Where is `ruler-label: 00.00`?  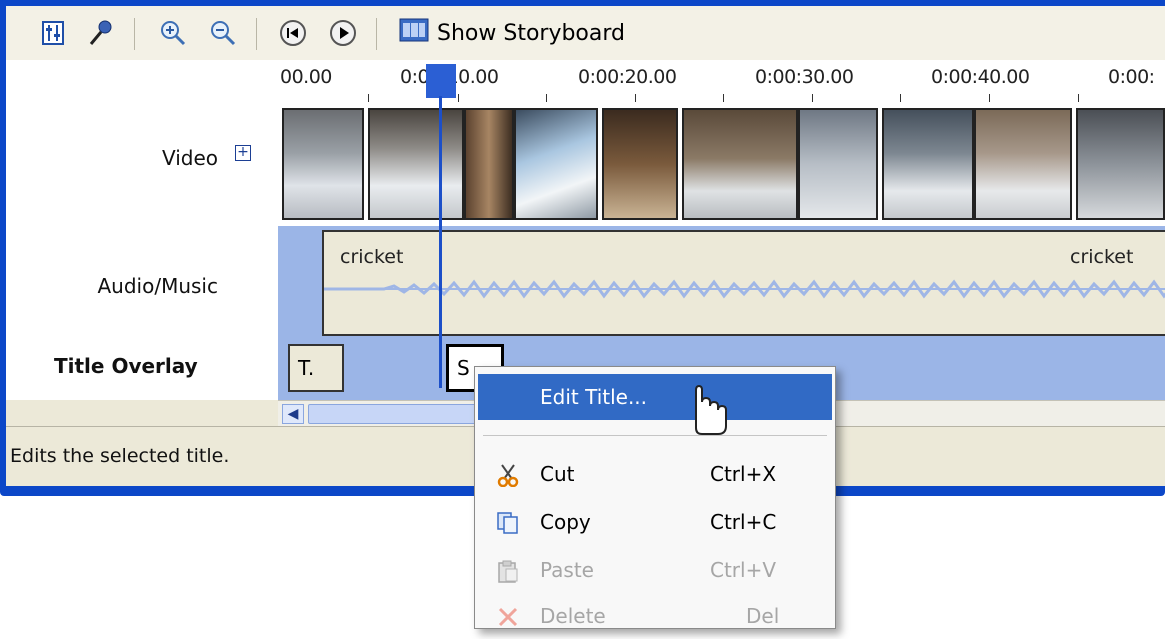
ruler-label: 00.00 is located at coordinates (306, 77).